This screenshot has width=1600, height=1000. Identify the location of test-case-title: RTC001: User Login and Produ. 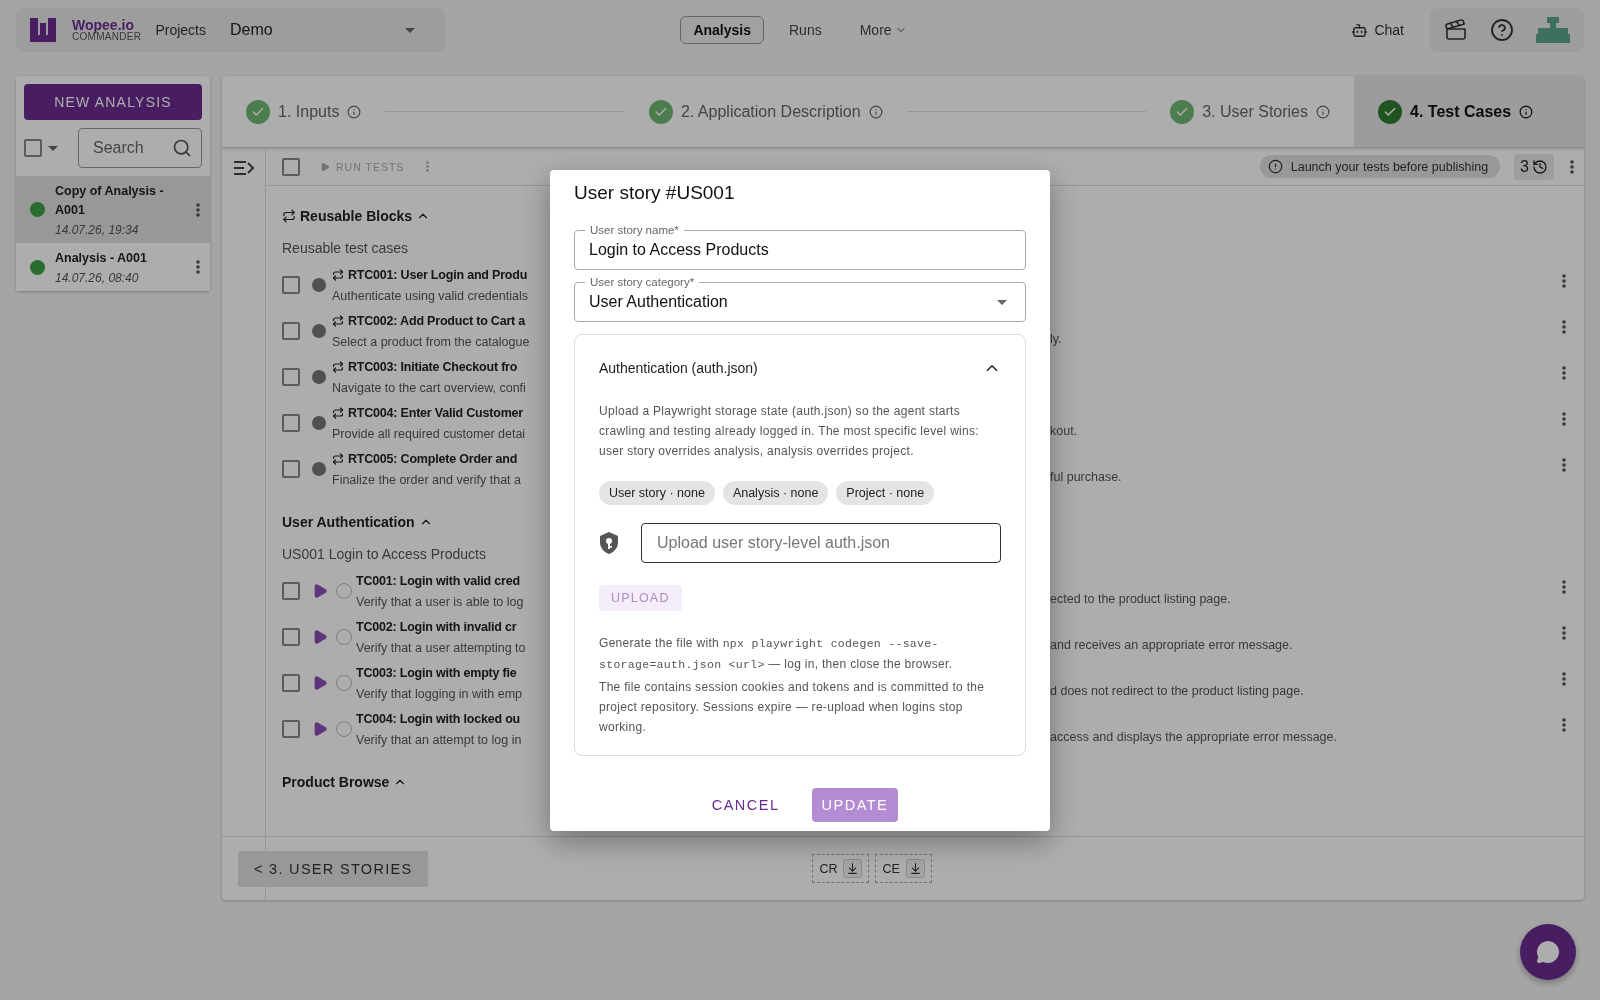
(438, 275).